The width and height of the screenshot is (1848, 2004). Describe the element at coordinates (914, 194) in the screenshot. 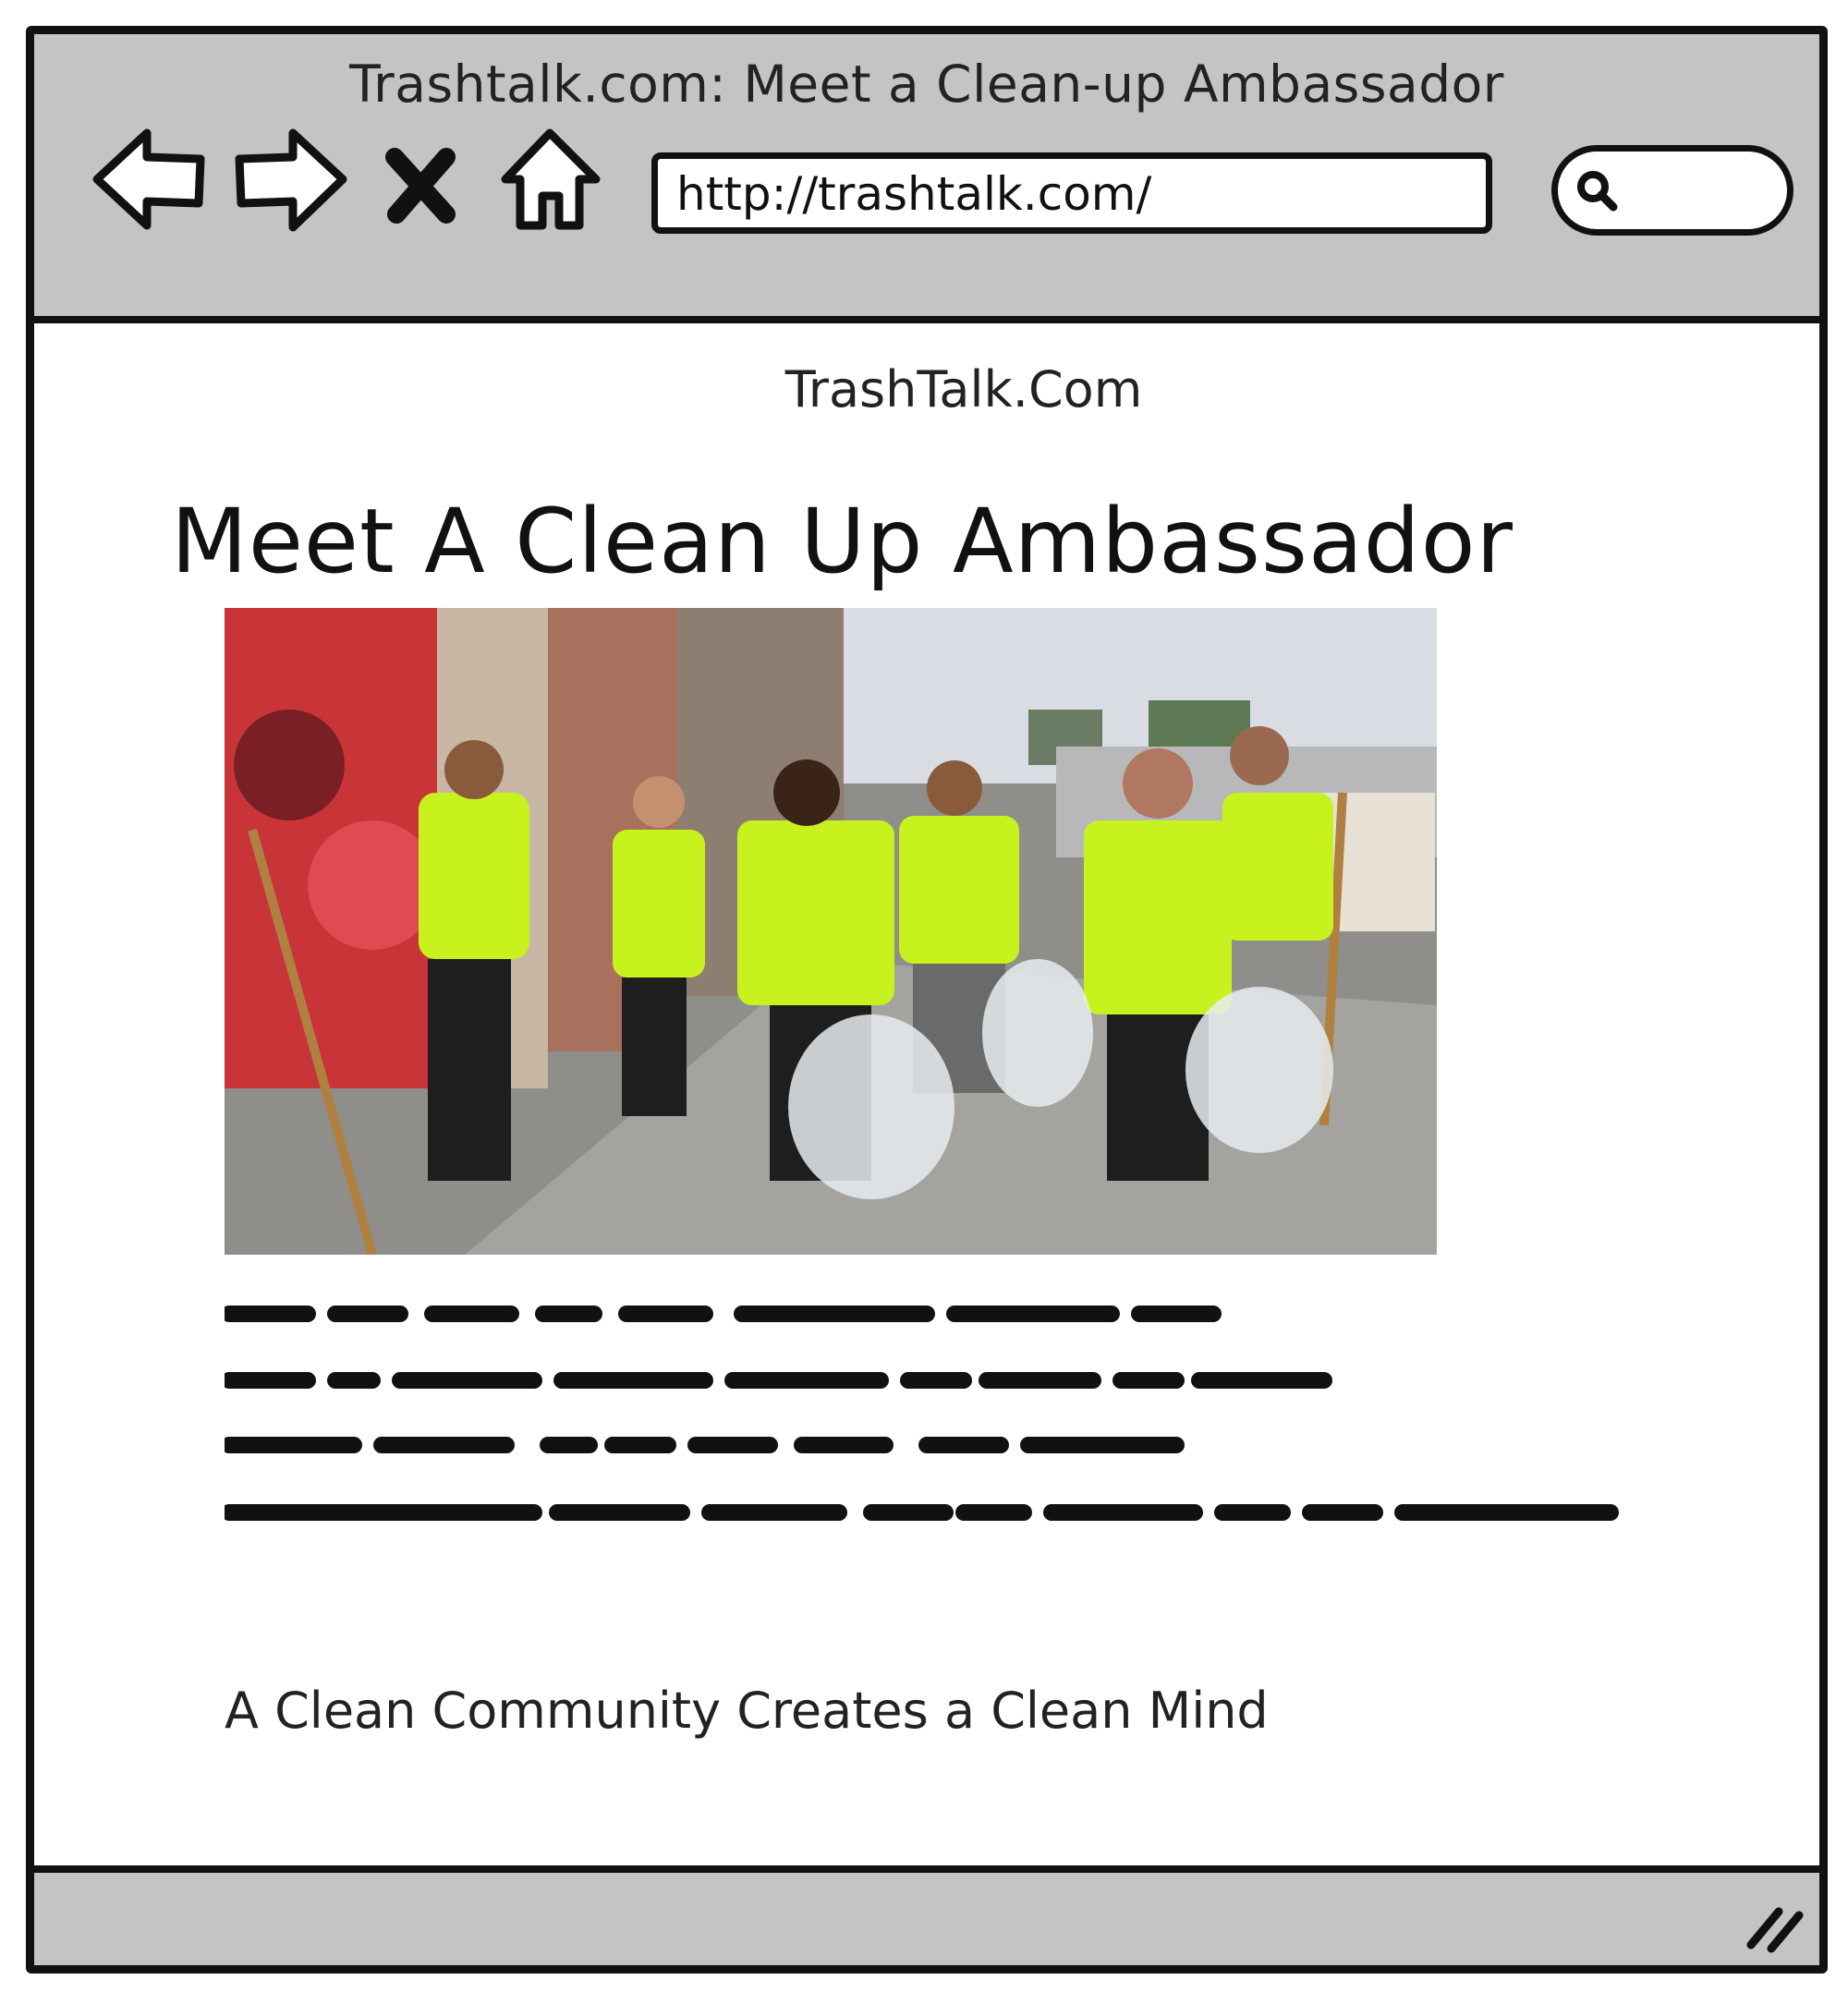

I see `url-text: http://trashtalk.com/` at that location.